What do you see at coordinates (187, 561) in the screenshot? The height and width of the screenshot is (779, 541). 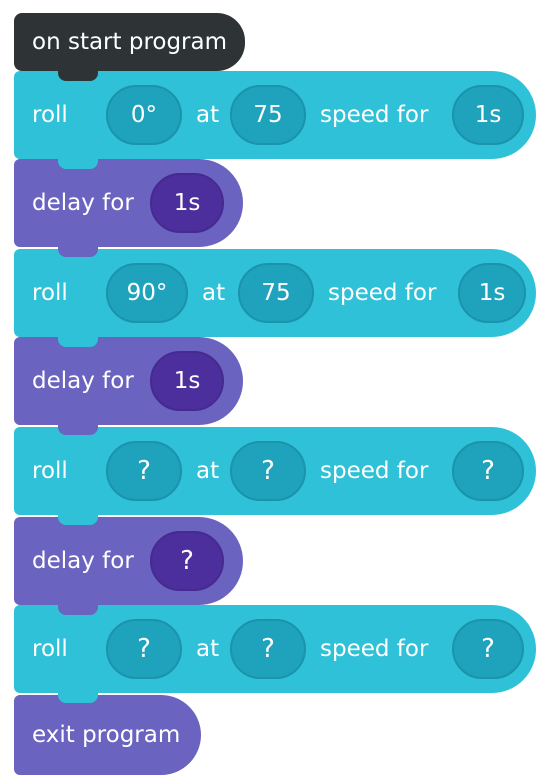 I see `delay-duration-input: ?` at bounding box center [187, 561].